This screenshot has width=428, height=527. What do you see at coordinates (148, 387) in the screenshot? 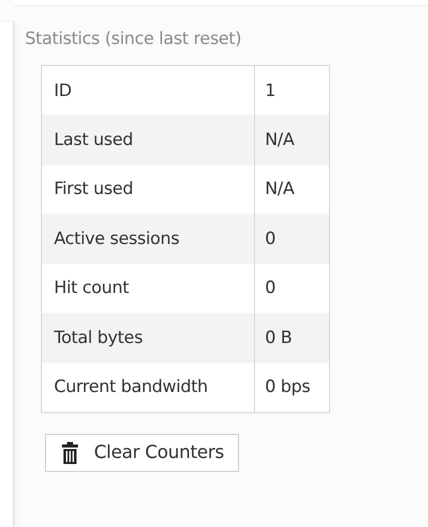
I see `table-cell: Current bandwidth` at bounding box center [148, 387].